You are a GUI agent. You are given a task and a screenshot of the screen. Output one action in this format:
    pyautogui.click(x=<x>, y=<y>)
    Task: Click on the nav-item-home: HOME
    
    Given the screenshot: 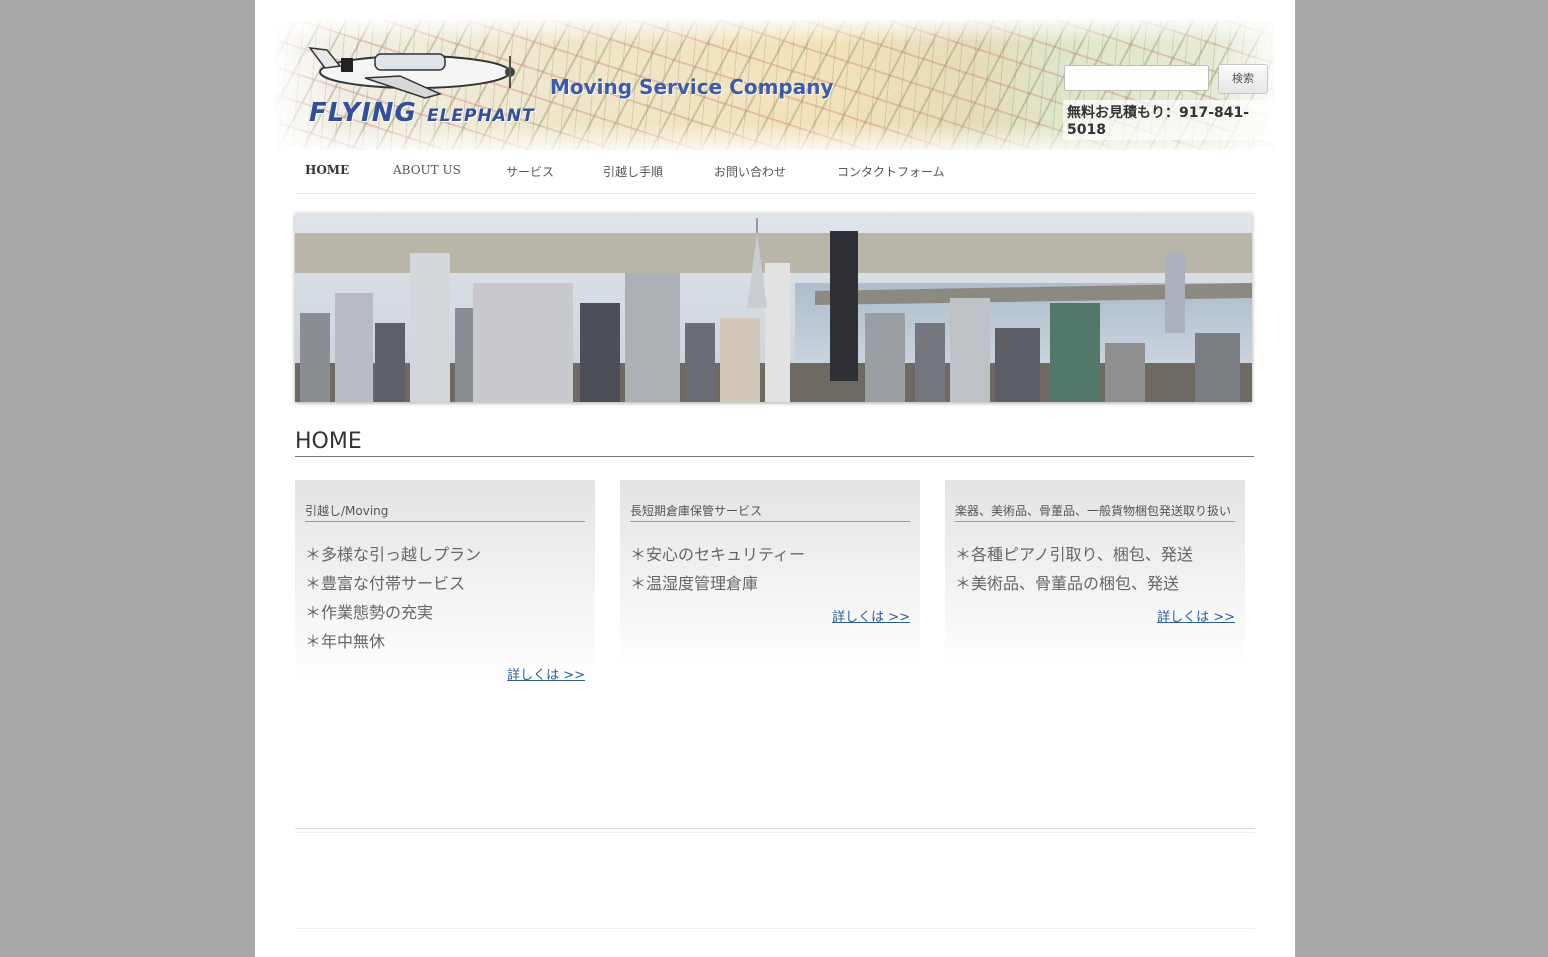 What is the action you would take?
    pyautogui.click(x=327, y=170)
    